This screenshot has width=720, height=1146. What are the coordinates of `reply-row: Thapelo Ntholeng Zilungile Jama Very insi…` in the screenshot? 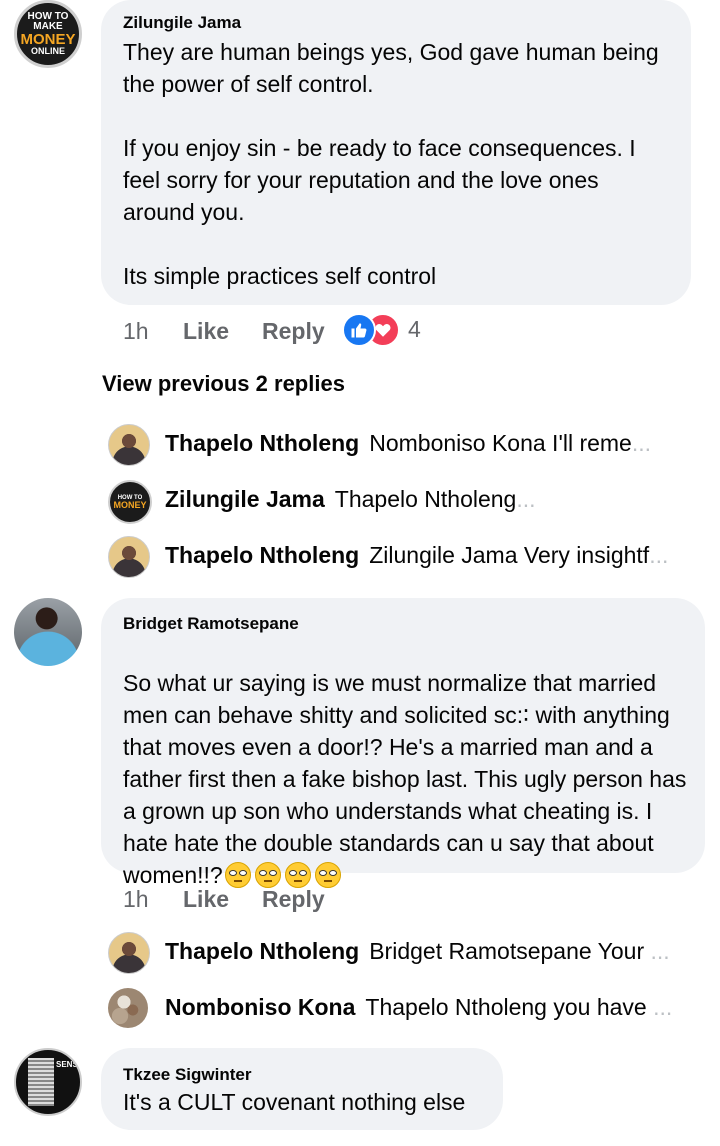 It's located at (408, 557).